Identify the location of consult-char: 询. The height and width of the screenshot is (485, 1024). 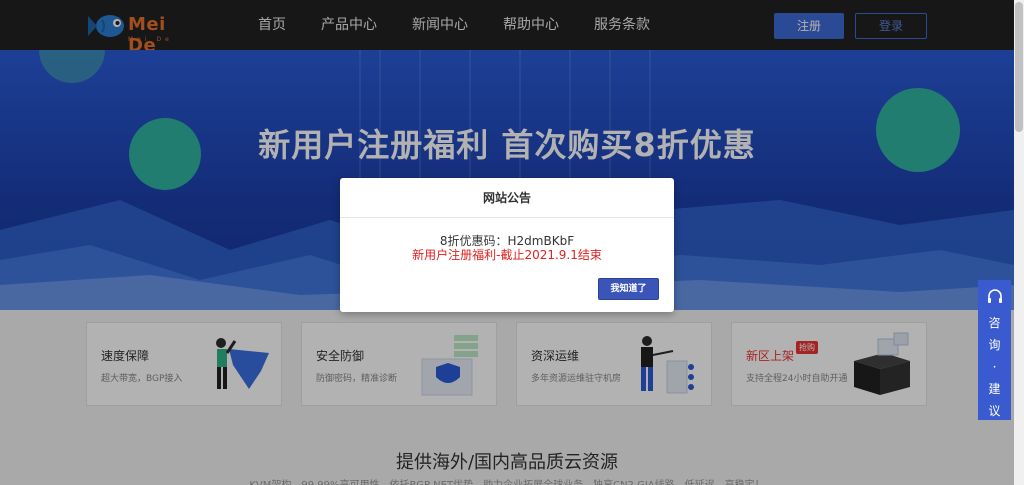
(994, 345).